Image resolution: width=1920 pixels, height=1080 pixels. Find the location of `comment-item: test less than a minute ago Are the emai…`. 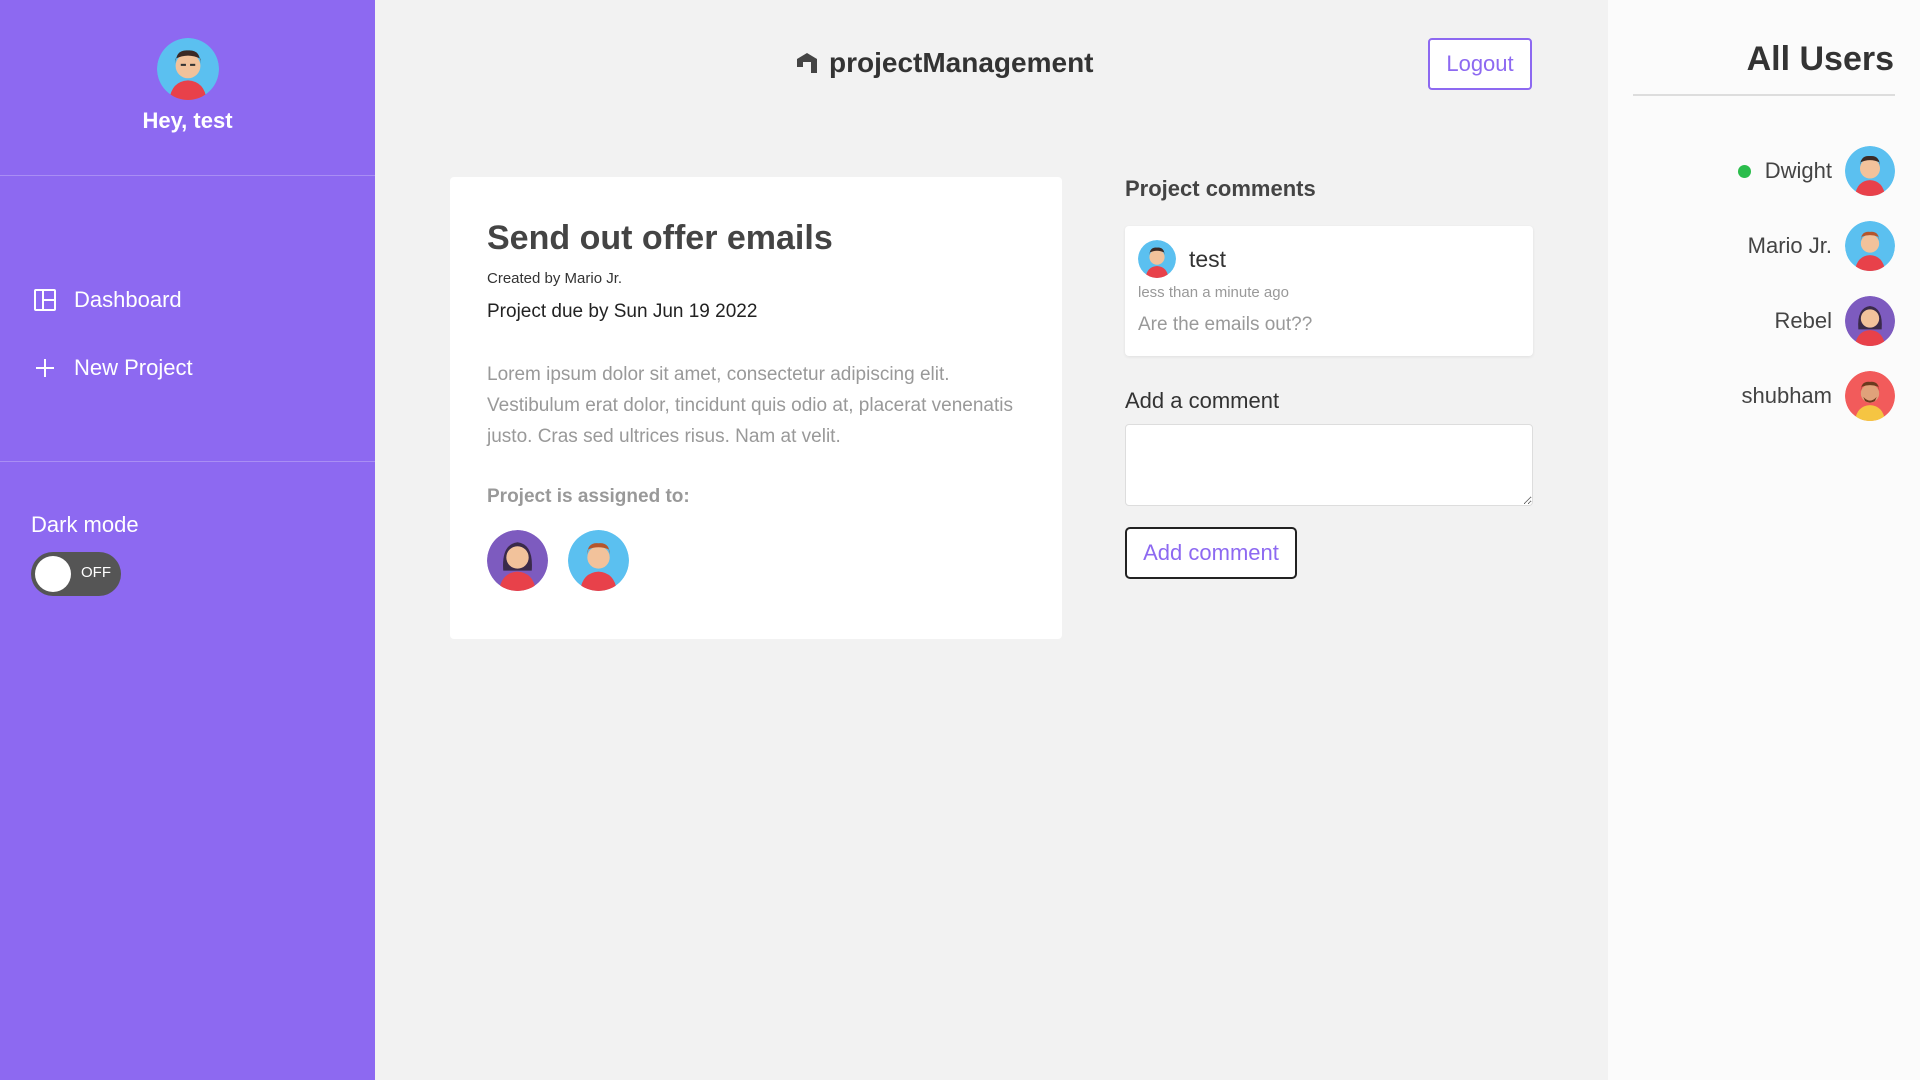

comment-item: test less than a minute ago Are the emai… is located at coordinates (1329, 291).